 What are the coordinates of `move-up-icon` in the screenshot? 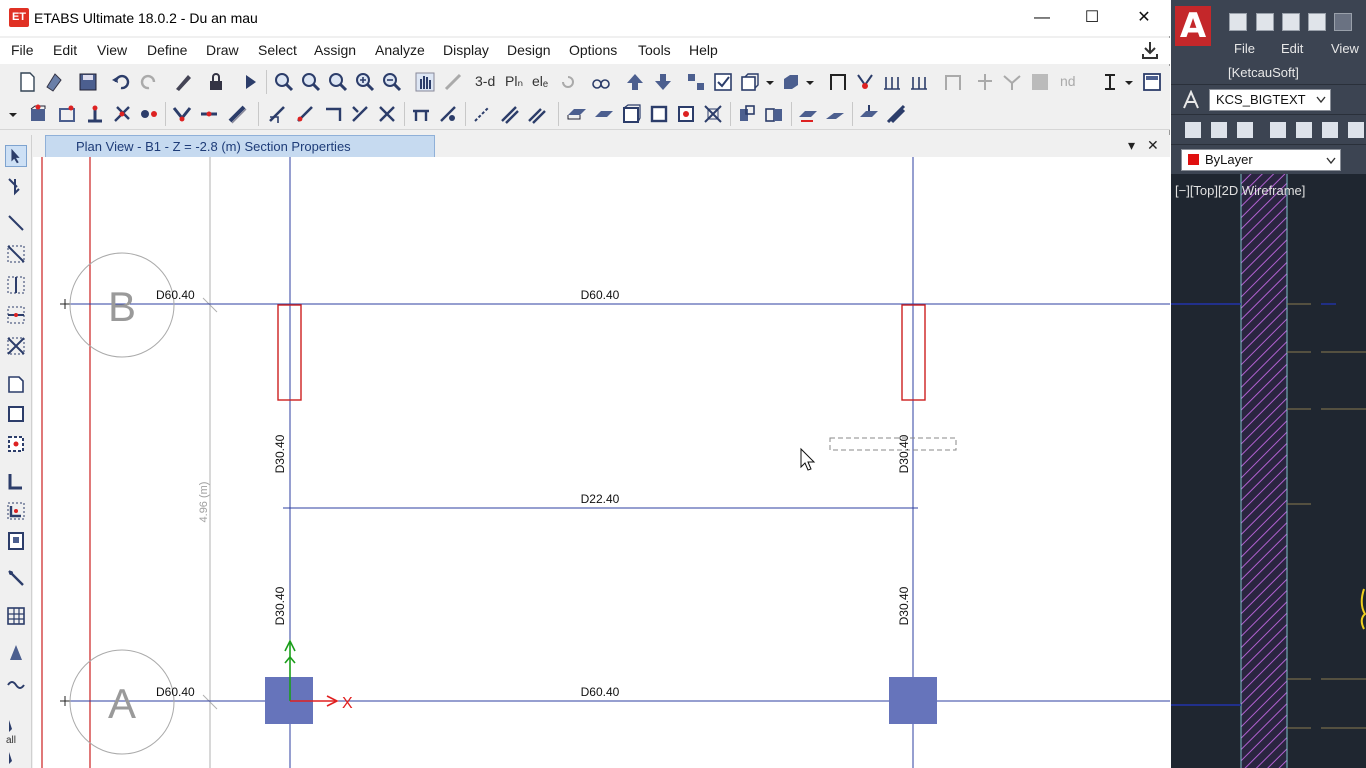 It's located at (635, 82).